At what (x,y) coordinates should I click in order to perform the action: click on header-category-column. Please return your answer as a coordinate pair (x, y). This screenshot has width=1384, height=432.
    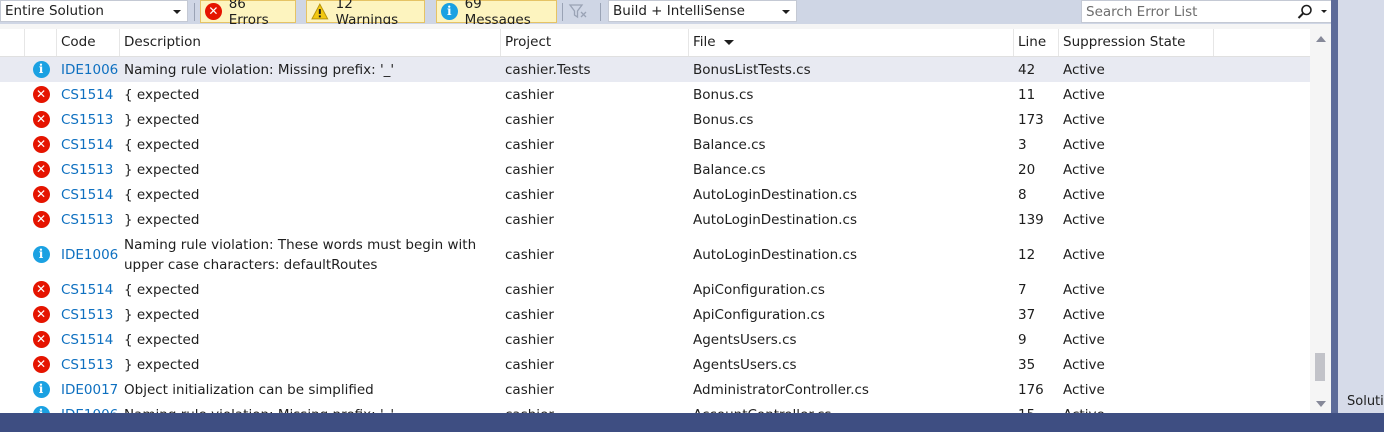
    Looking at the image, I should click on (12, 42).